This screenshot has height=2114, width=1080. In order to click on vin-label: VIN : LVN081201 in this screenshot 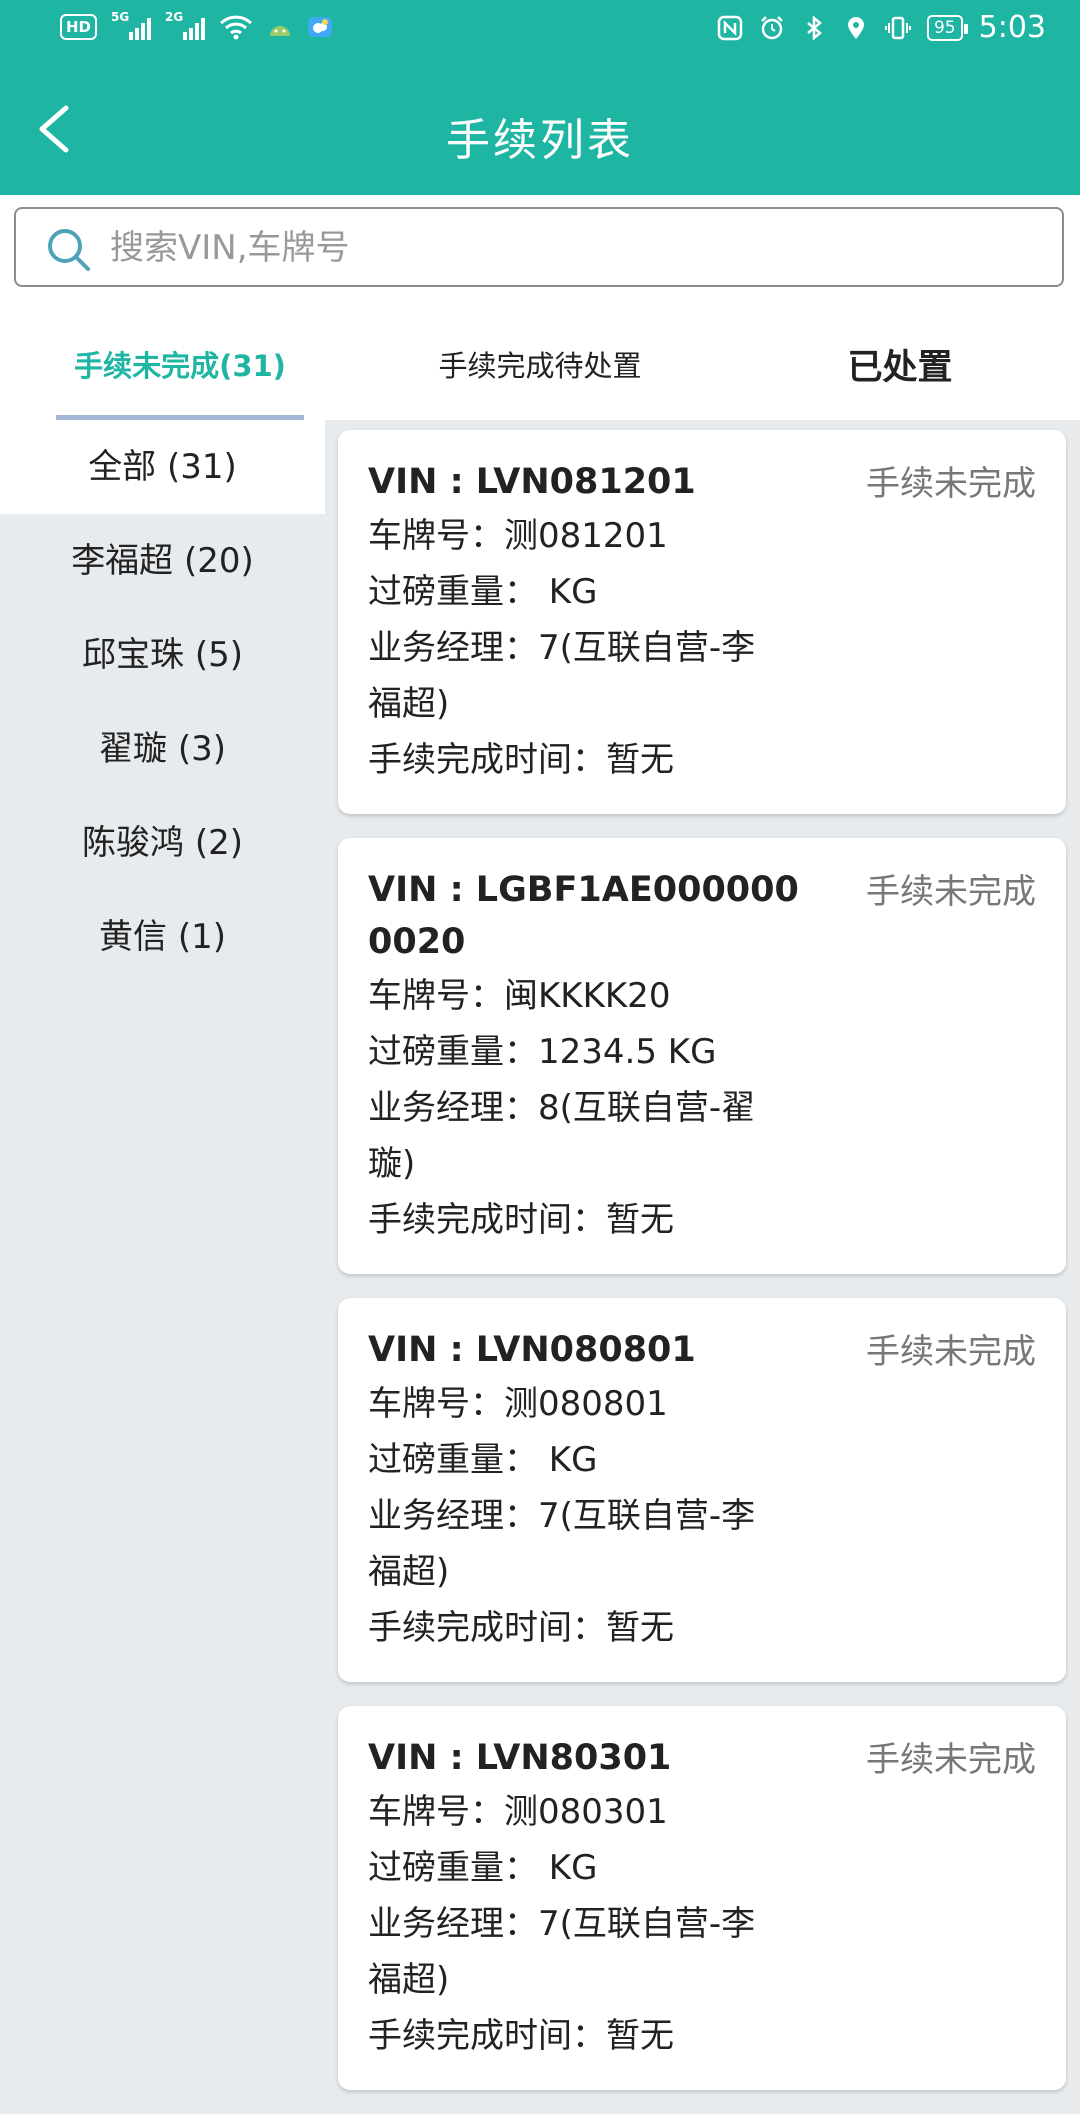, I will do `click(532, 482)`.